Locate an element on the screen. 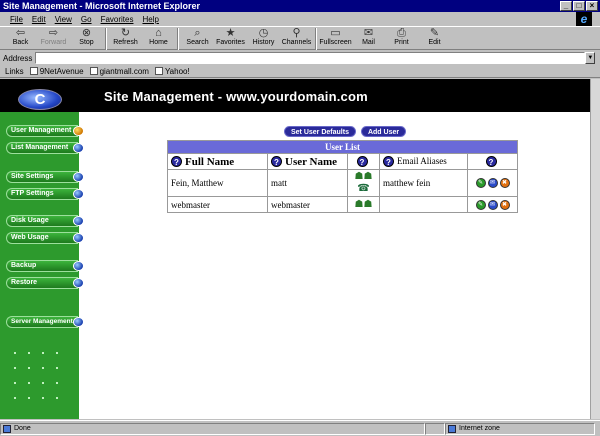 The width and height of the screenshot is (600, 436). stop-button: ⊗ Stop is located at coordinates (86, 39).